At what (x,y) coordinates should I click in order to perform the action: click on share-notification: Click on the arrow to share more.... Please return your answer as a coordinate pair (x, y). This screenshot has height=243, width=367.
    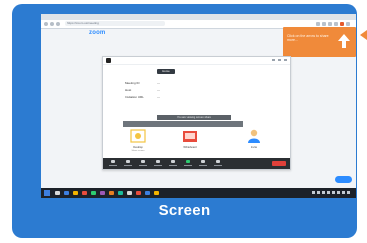
    Looking at the image, I should click on (319, 42).